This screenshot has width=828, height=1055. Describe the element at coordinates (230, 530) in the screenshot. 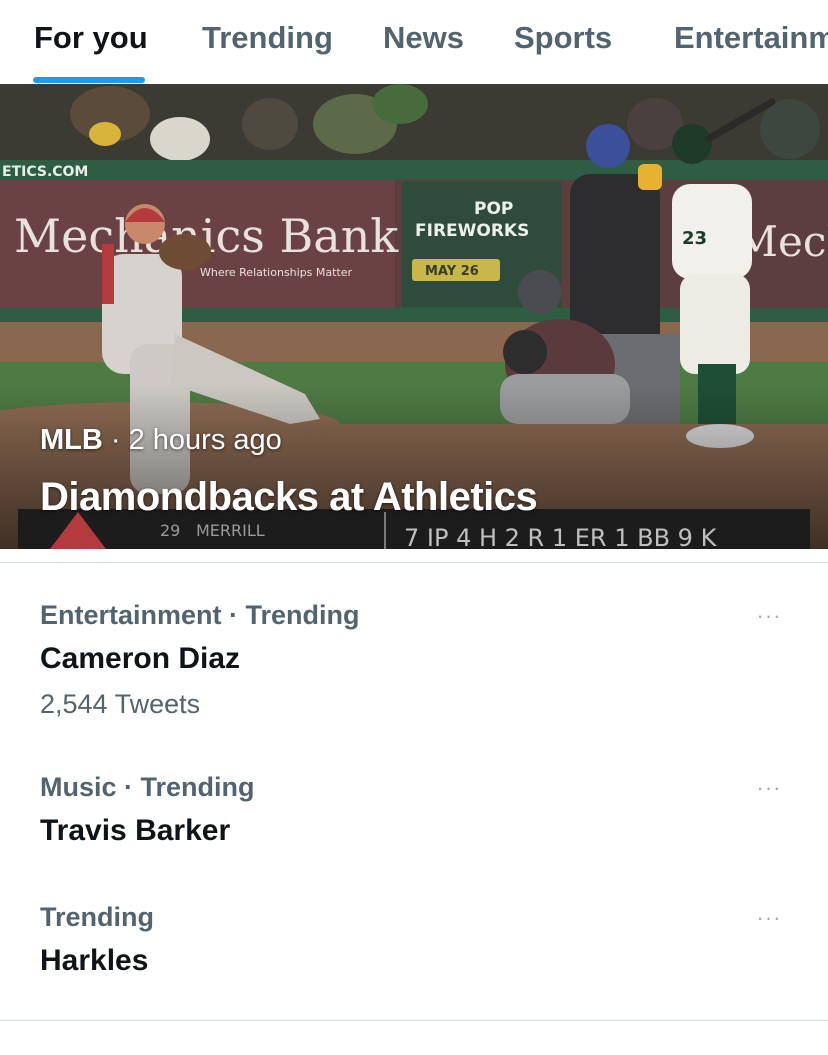

I see `scene-pitcher-first-name: MERRILL` at that location.